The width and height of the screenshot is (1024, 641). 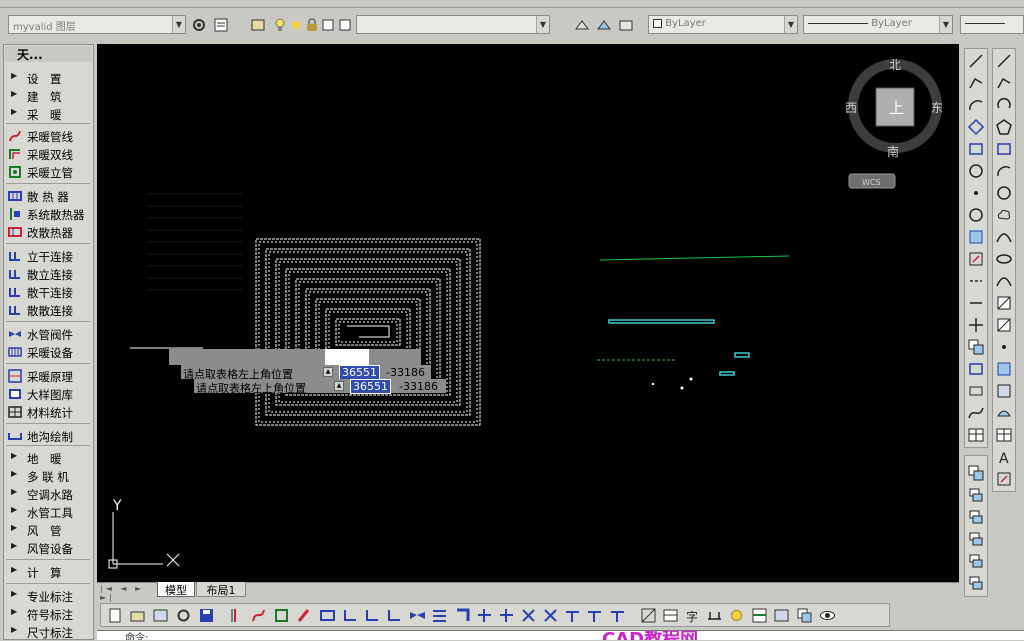 I want to click on square-icon, so click(x=345, y=25).